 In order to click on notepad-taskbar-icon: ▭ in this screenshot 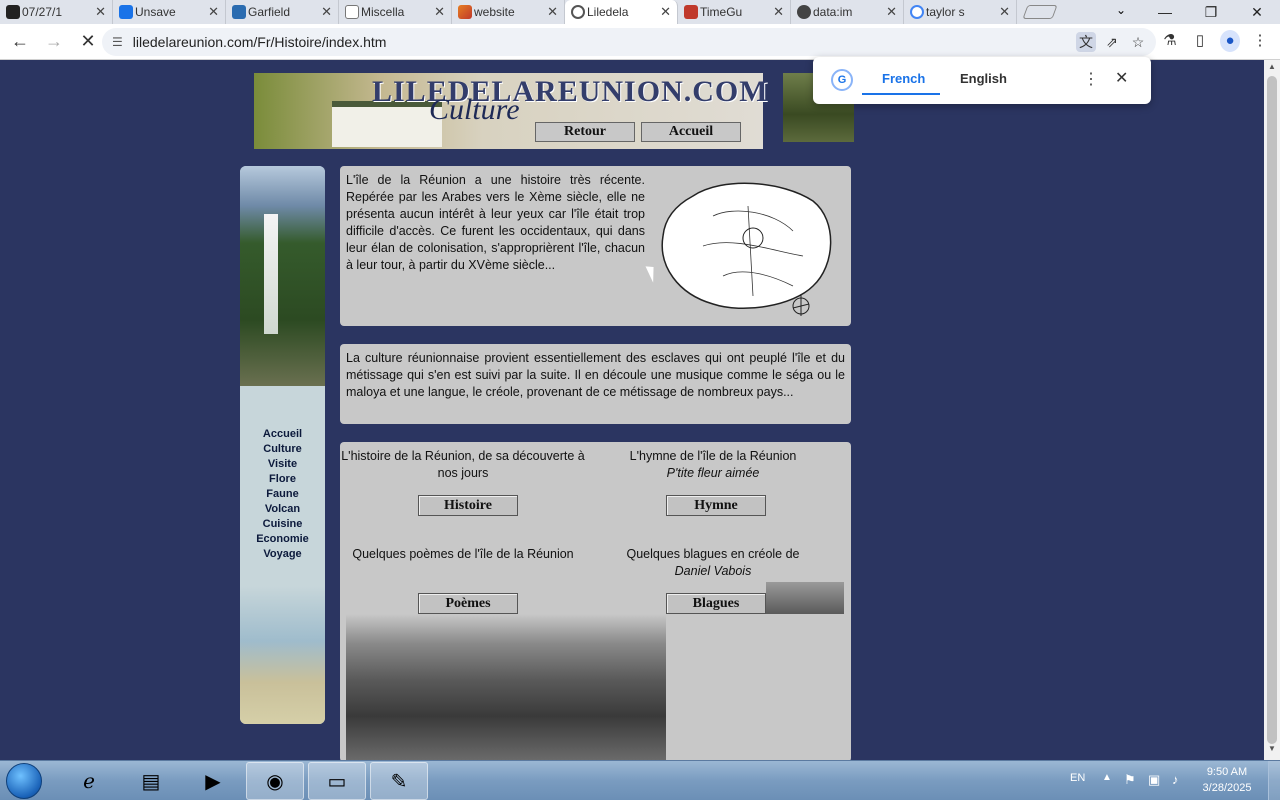, I will do `click(337, 781)`.